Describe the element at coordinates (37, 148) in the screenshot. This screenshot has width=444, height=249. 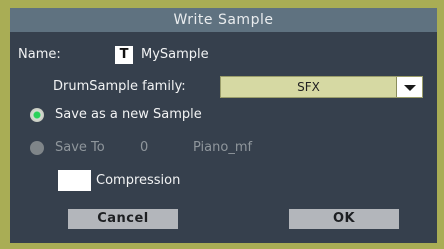
I see `save-to-radio` at that location.